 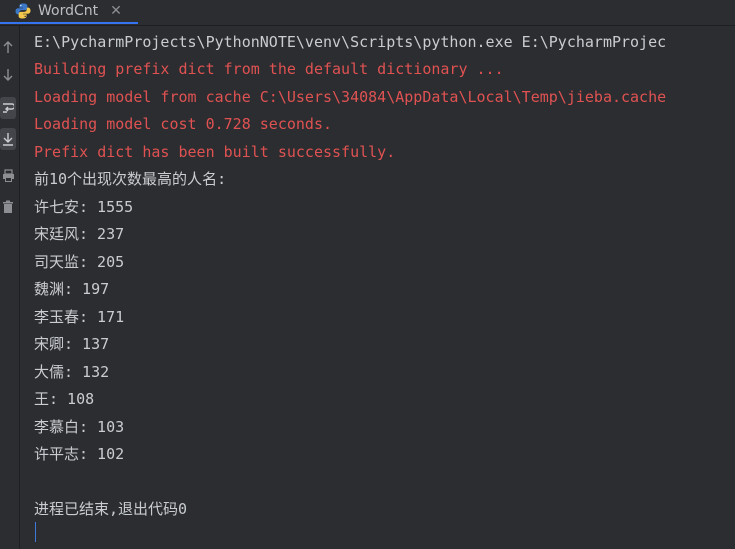 I want to click on stderr-line: Prefix dict has been built successfully., so click(x=215, y=152).